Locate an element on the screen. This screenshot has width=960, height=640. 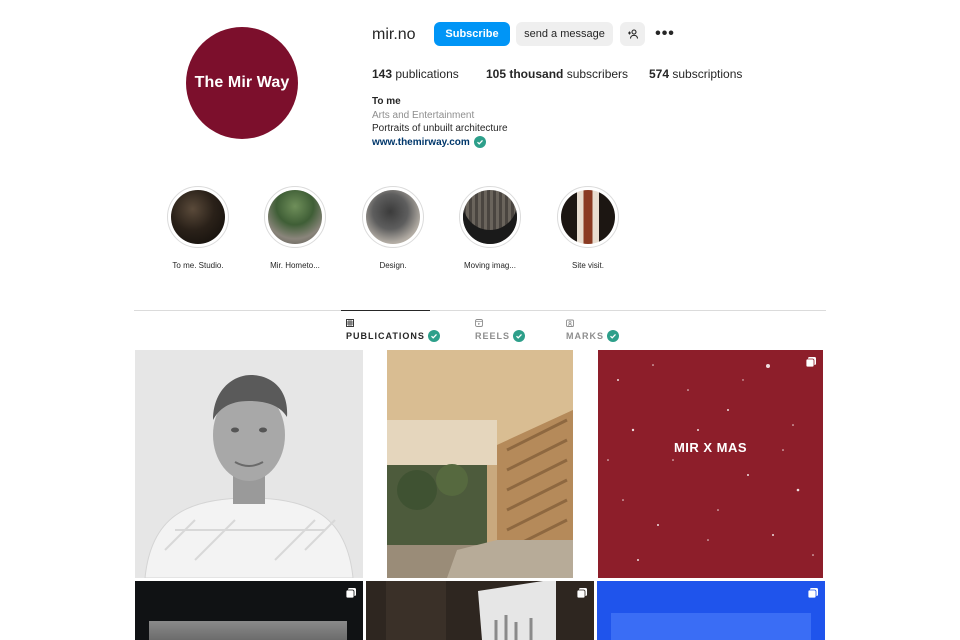
tab-label-row: MARKS is located at coordinates (592, 336).